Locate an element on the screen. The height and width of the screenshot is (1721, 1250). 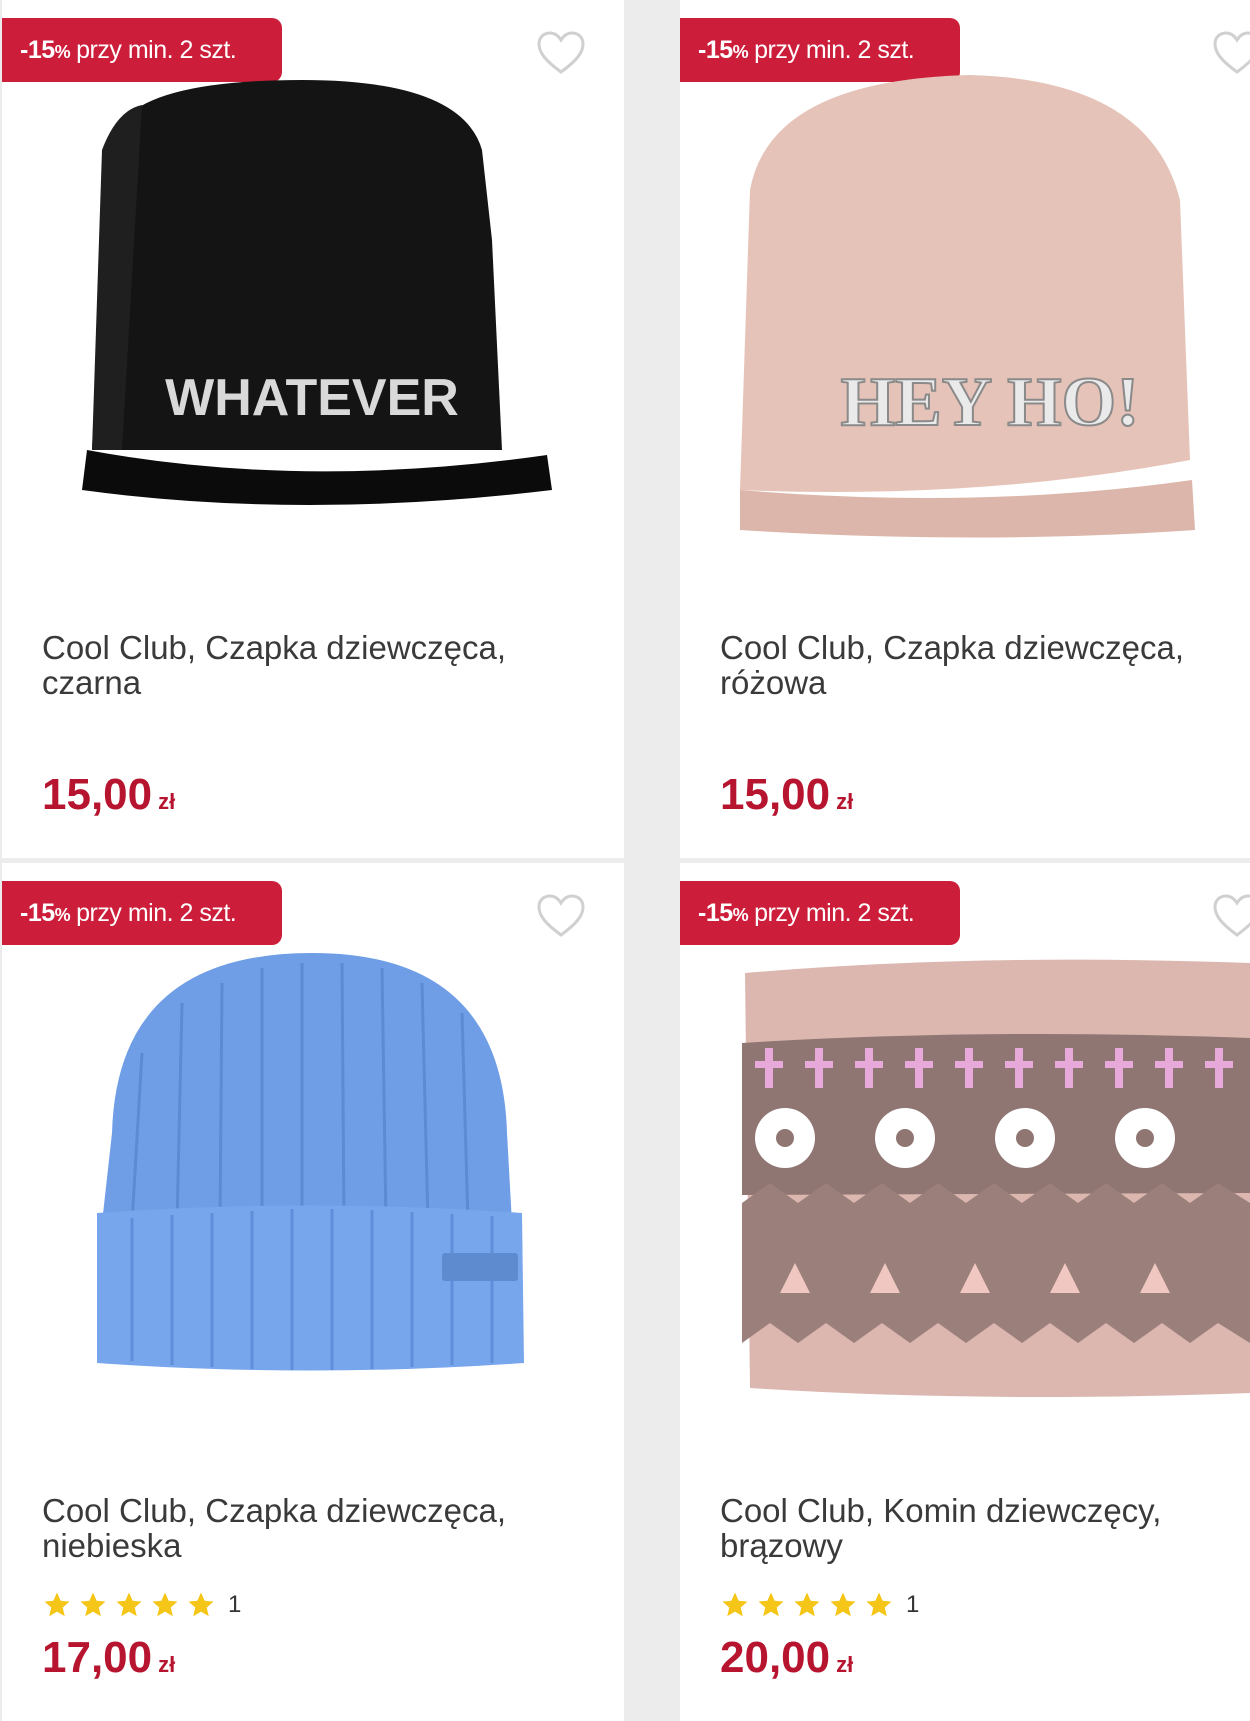
label-patch is located at coordinates (480, 1267).